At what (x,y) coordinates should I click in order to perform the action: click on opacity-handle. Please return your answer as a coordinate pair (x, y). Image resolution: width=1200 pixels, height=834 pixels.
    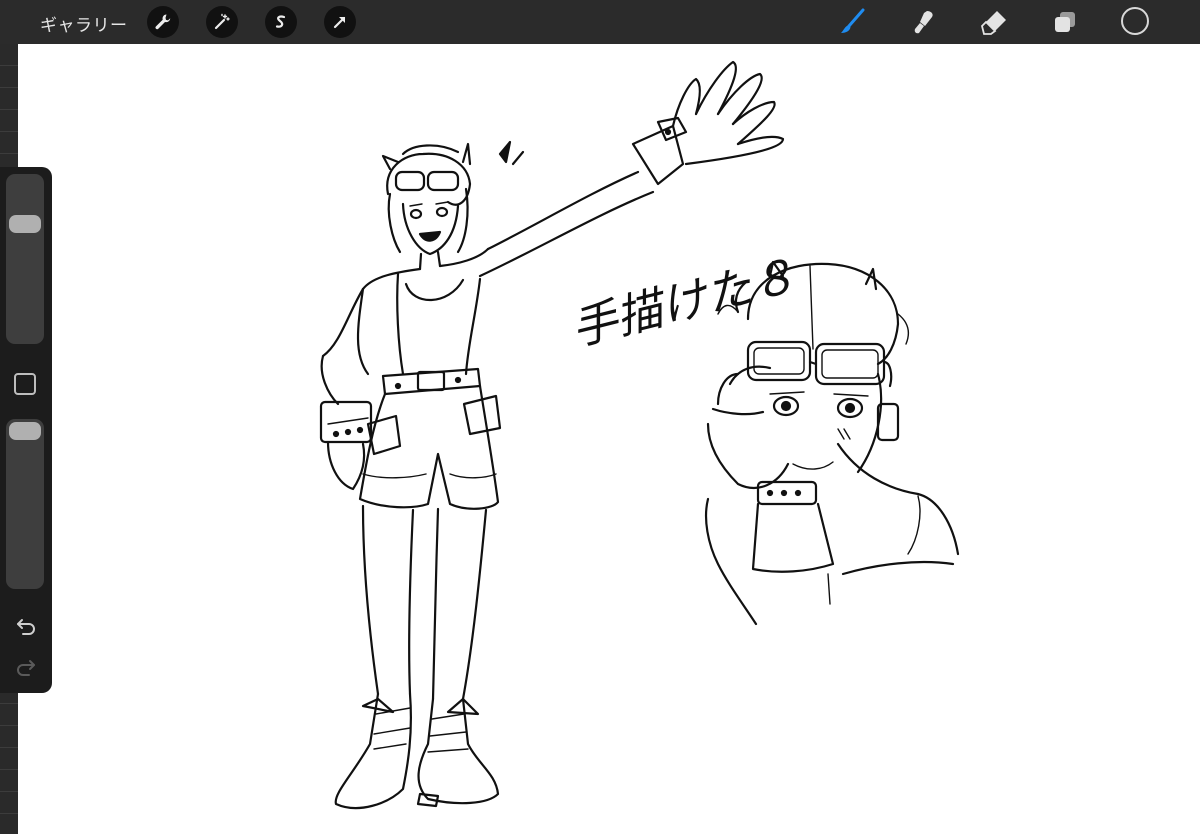
    Looking at the image, I should click on (25, 431).